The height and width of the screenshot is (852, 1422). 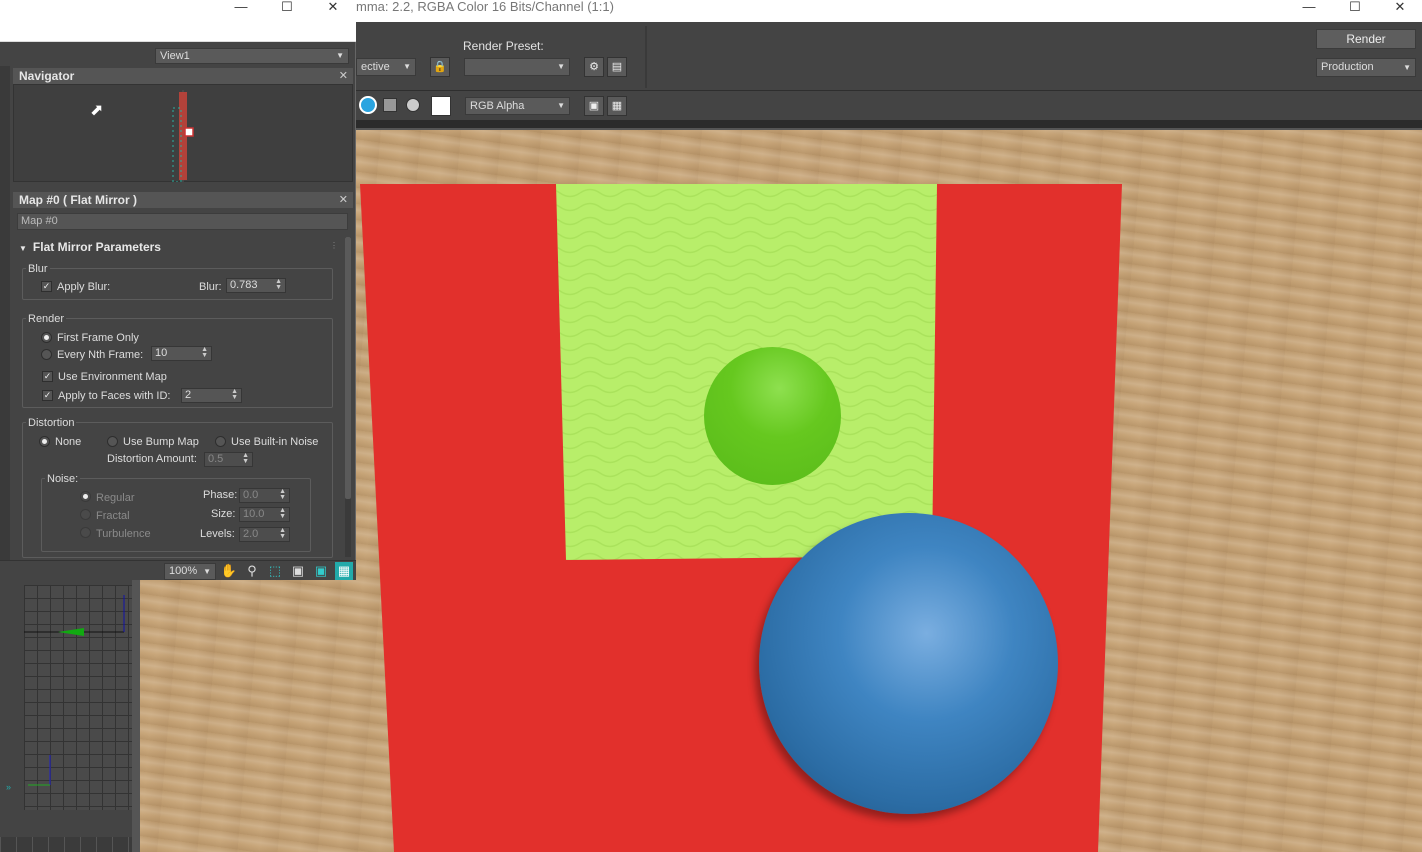 What do you see at coordinates (646, 57) in the screenshot?
I see `toolbar-divider` at bounding box center [646, 57].